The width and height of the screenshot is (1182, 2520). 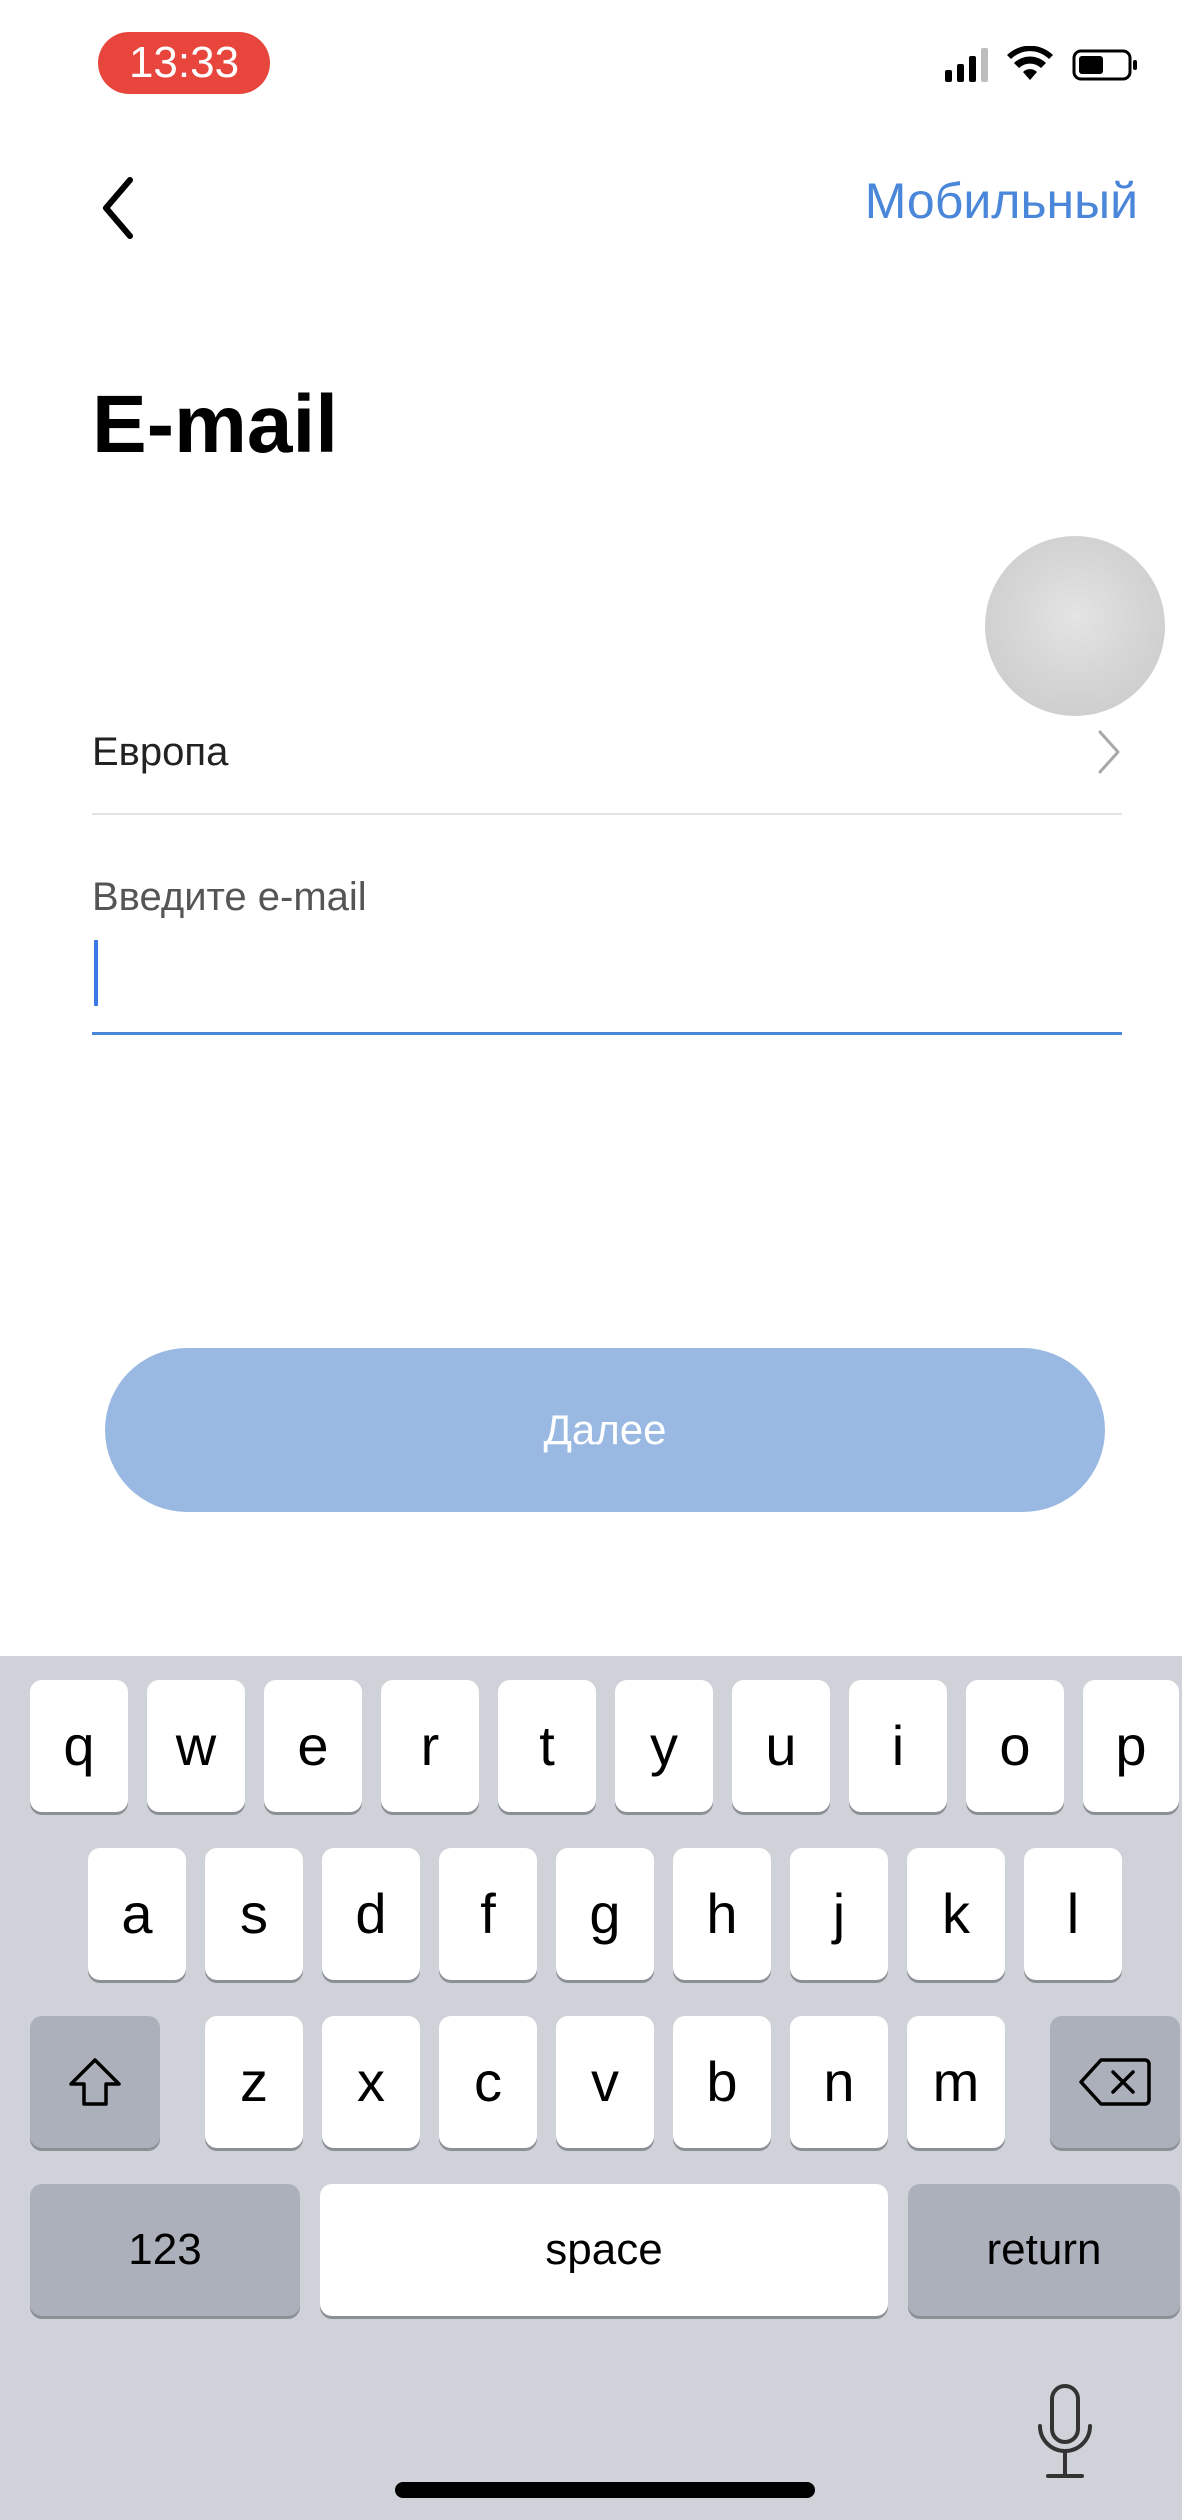 What do you see at coordinates (966, 65) in the screenshot?
I see `signal-icon` at bounding box center [966, 65].